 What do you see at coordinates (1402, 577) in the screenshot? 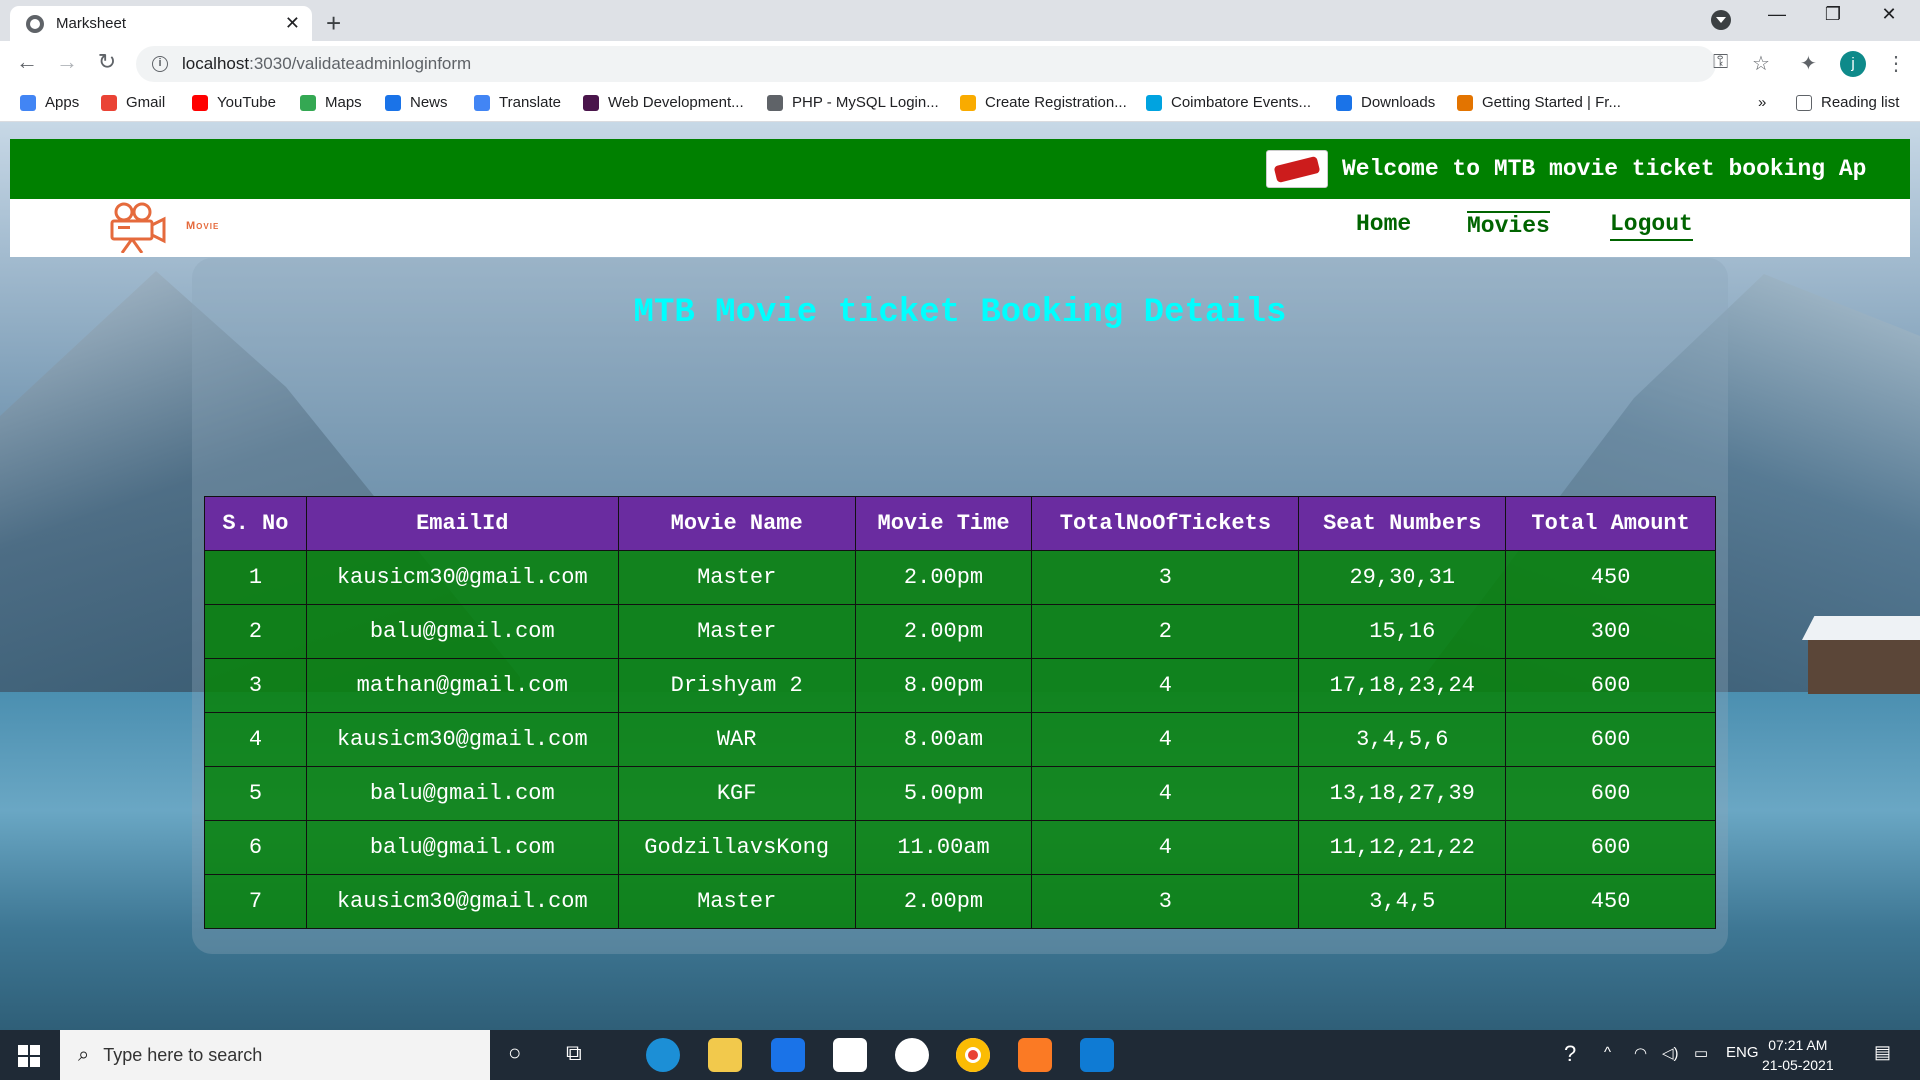
I see `cell-seat-numbers: 29,30,31` at bounding box center [1402, 577].